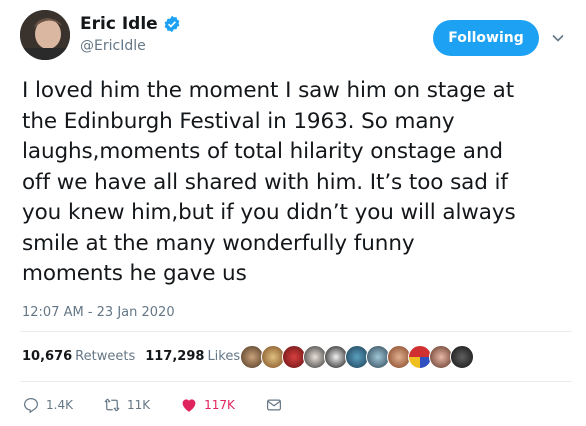  Describe the element at coordinates (172, 24) in the screenshot. I see `verified-badge-icon` at that location.